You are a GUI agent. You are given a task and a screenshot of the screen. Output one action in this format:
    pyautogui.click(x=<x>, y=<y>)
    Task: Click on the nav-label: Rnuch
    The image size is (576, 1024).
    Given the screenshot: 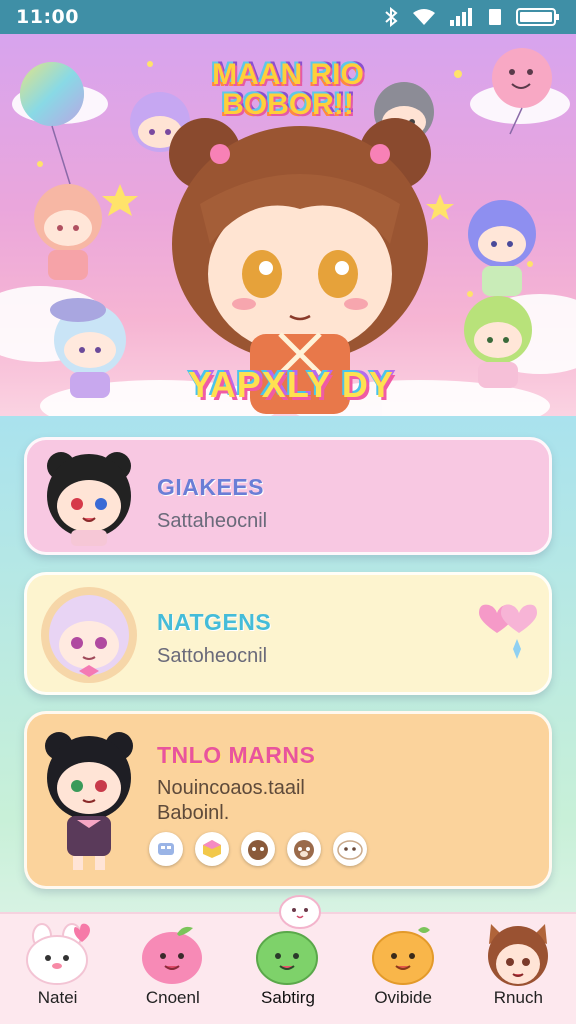 What is the action you would take?
    pyautogui.click(x=518, y=997)
    